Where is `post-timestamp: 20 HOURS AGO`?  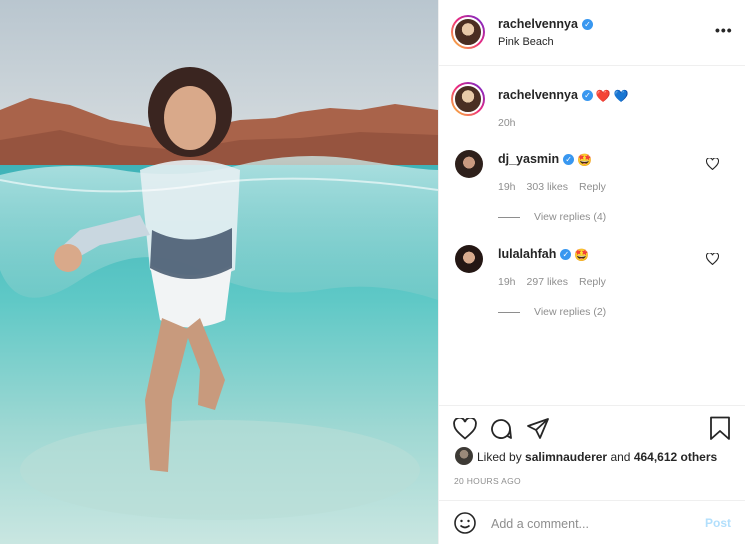 post-timestamp: 20 HOURS AGO is located at coordinates (487, 481).